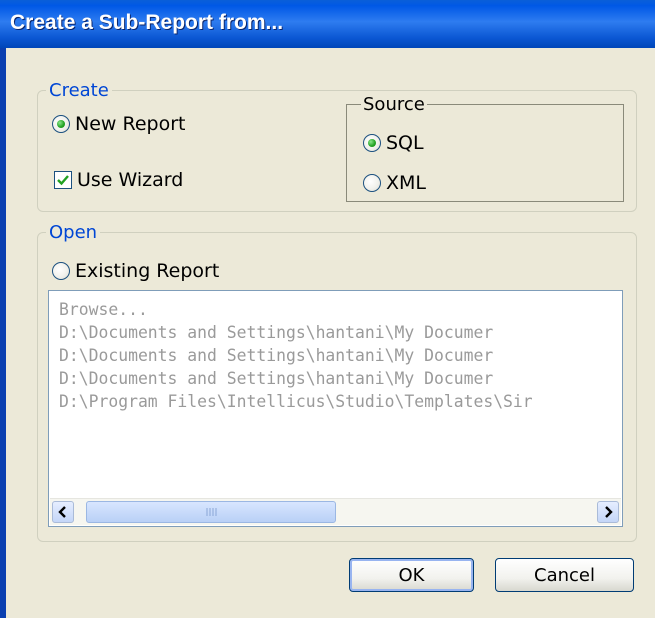  I want to click on chevron-right-icon, so click(609, 512).